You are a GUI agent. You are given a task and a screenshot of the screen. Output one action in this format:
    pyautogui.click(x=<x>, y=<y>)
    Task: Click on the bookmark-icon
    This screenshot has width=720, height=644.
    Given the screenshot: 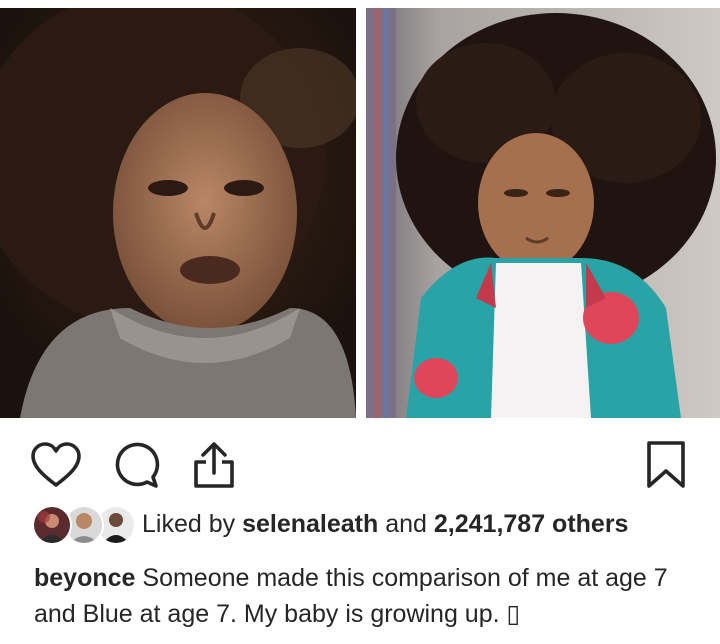 What is the action you would take?
    pyautogui.click(x=666, y=464)
    